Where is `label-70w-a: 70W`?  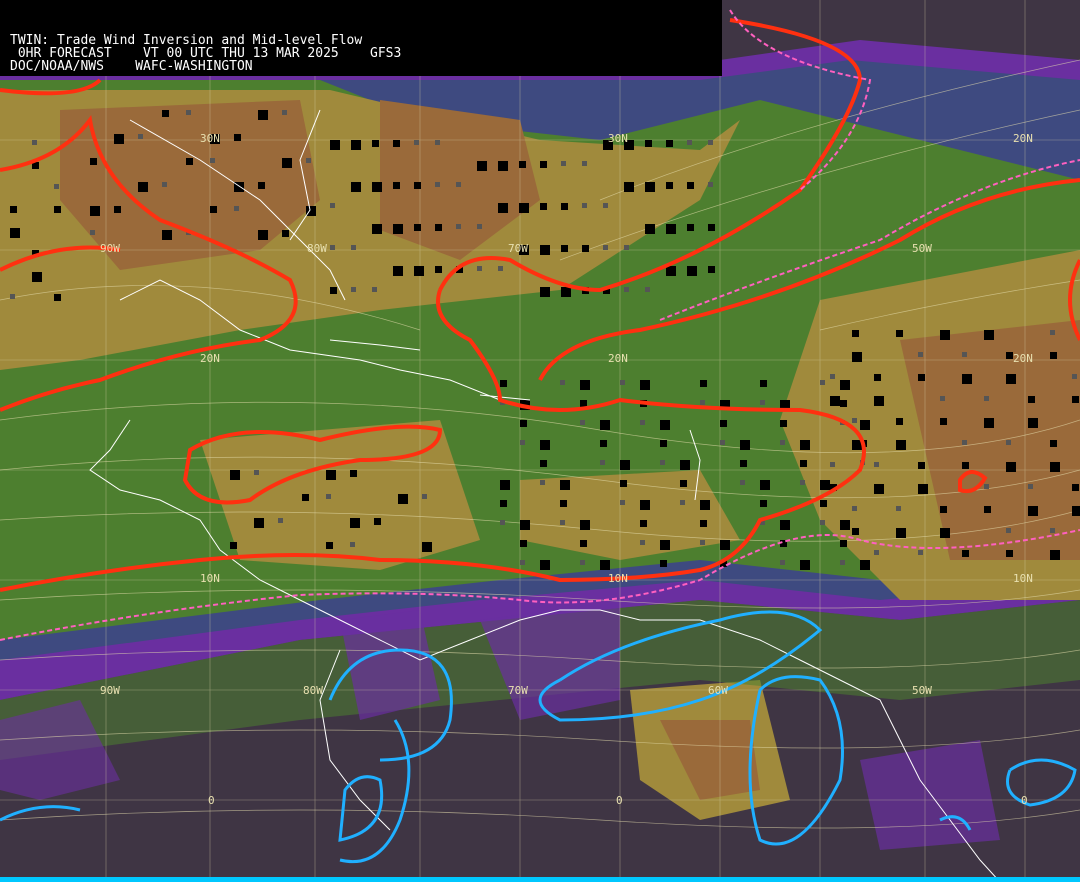 label-70w-a: 70W is located at coordinates (518, 248).